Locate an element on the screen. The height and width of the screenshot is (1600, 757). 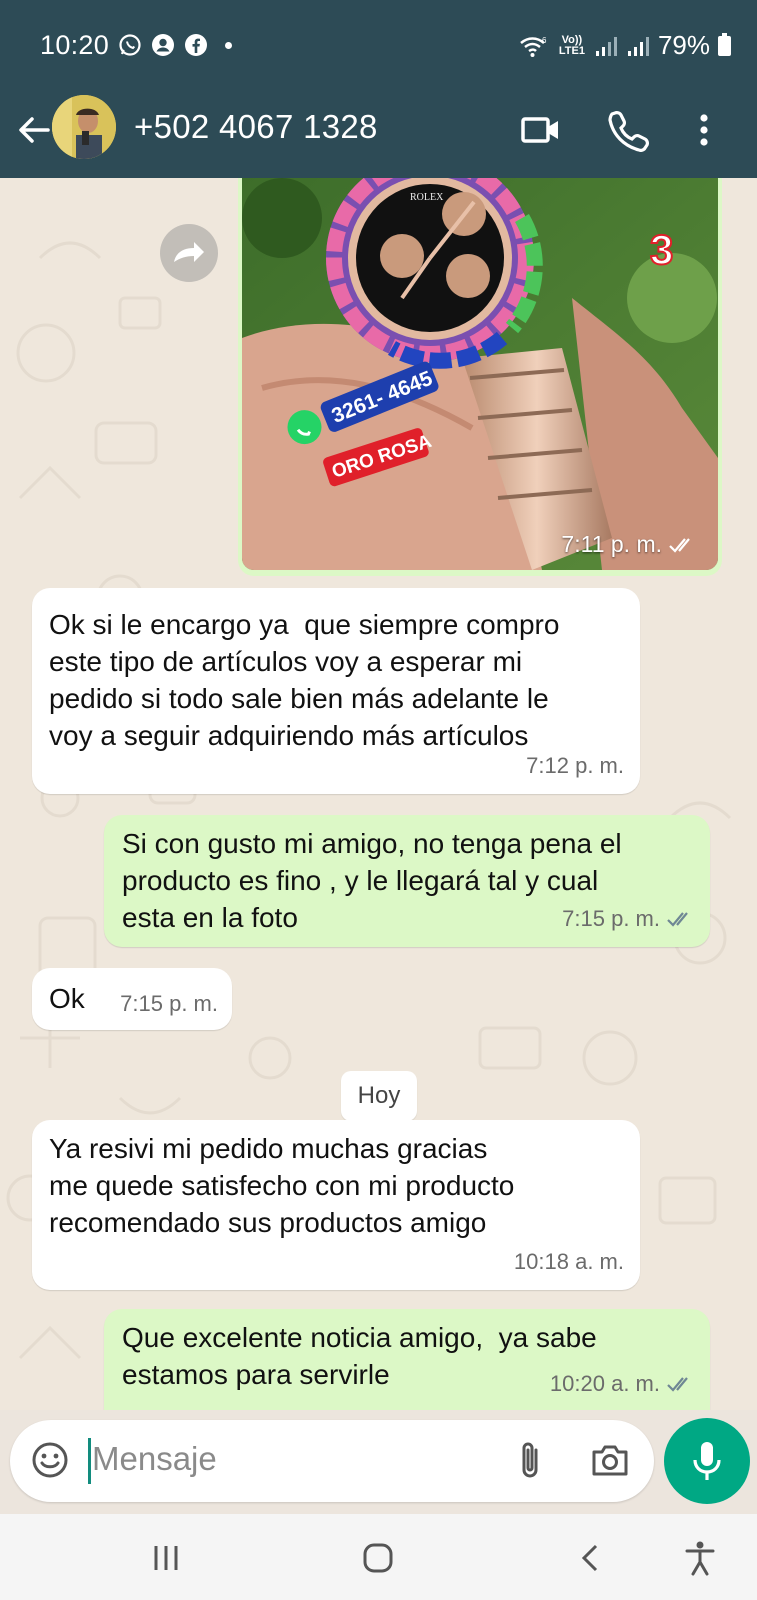
battery-icon is located at coordinates (724, 44).